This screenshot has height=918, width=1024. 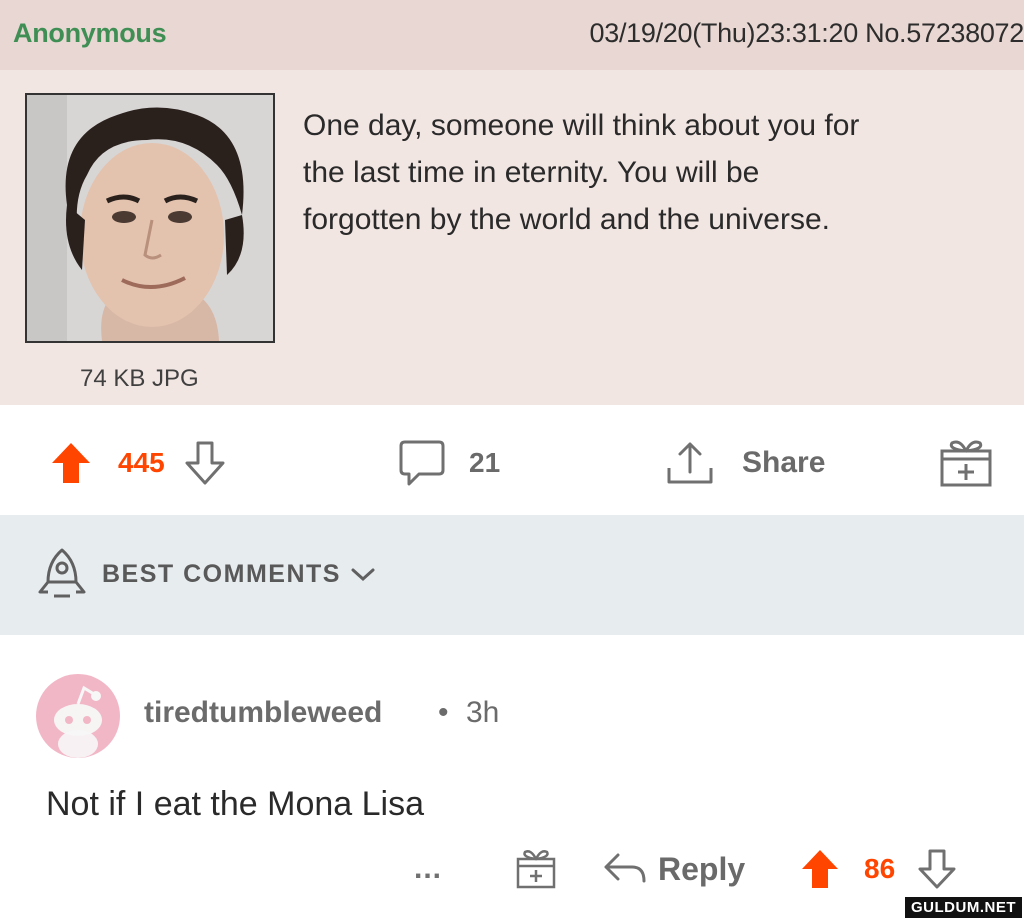 I want to click on reply-button: Reply, so click(x=673, y=869).